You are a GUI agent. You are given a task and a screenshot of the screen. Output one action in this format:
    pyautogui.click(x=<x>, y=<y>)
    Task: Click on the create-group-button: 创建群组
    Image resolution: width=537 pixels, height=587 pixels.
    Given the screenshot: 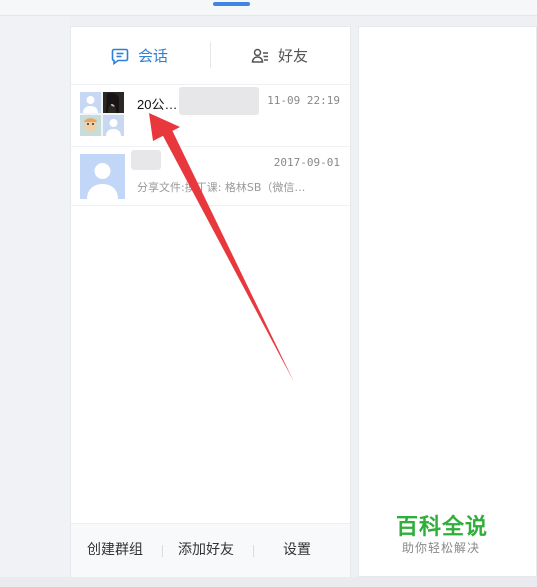 What is the action you would take?
    pyautogui.click(x=115, y=550)
    